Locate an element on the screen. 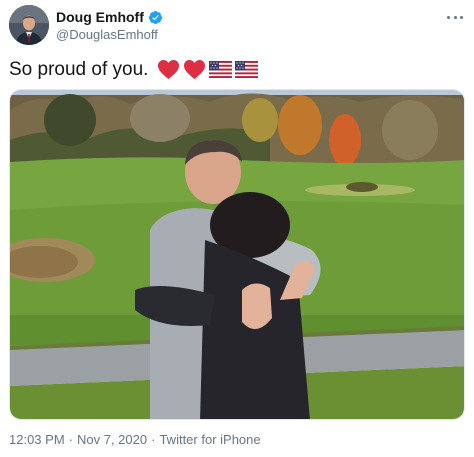 This screenshot has height=457, width=474. tweet-source: Twitter for iPhone is located at coordinates (209, 440).